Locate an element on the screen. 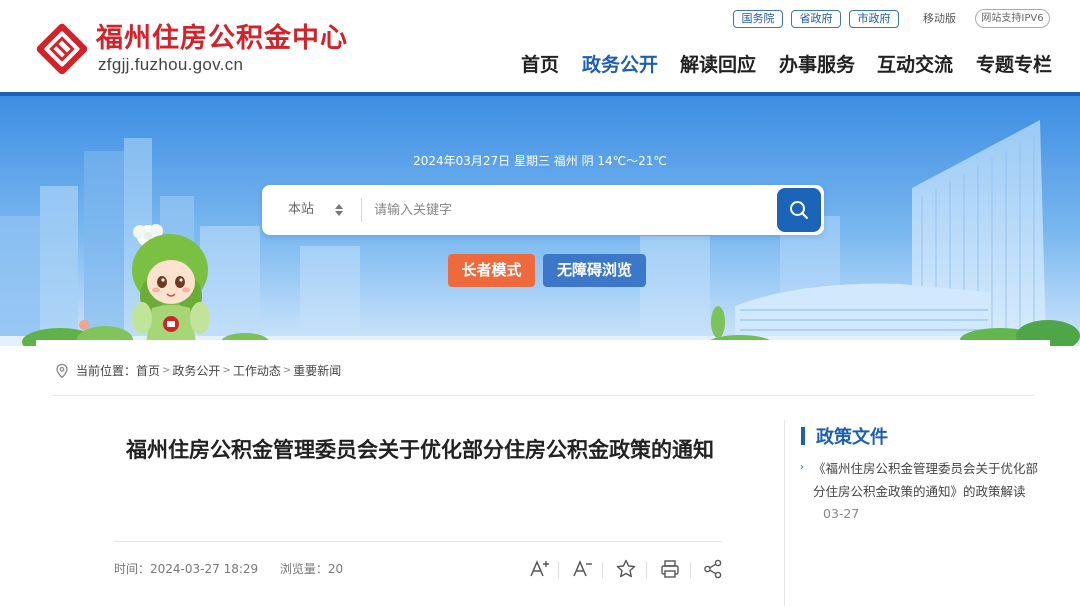 This screenshot has width=1080, height=606. search-divider is located at coordinates (361, 210).